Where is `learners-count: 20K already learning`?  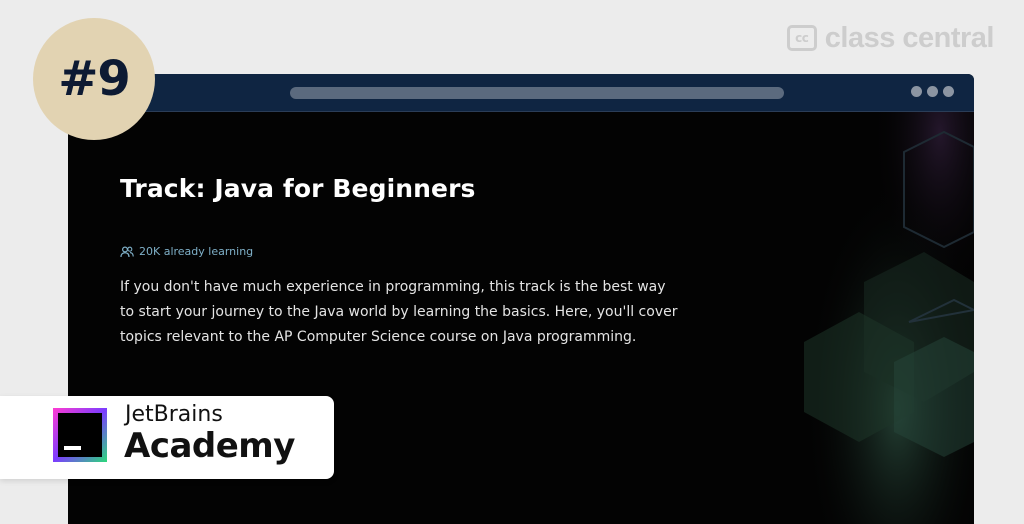
learners-count: 20K already learning is located at coordinates (186, 251).